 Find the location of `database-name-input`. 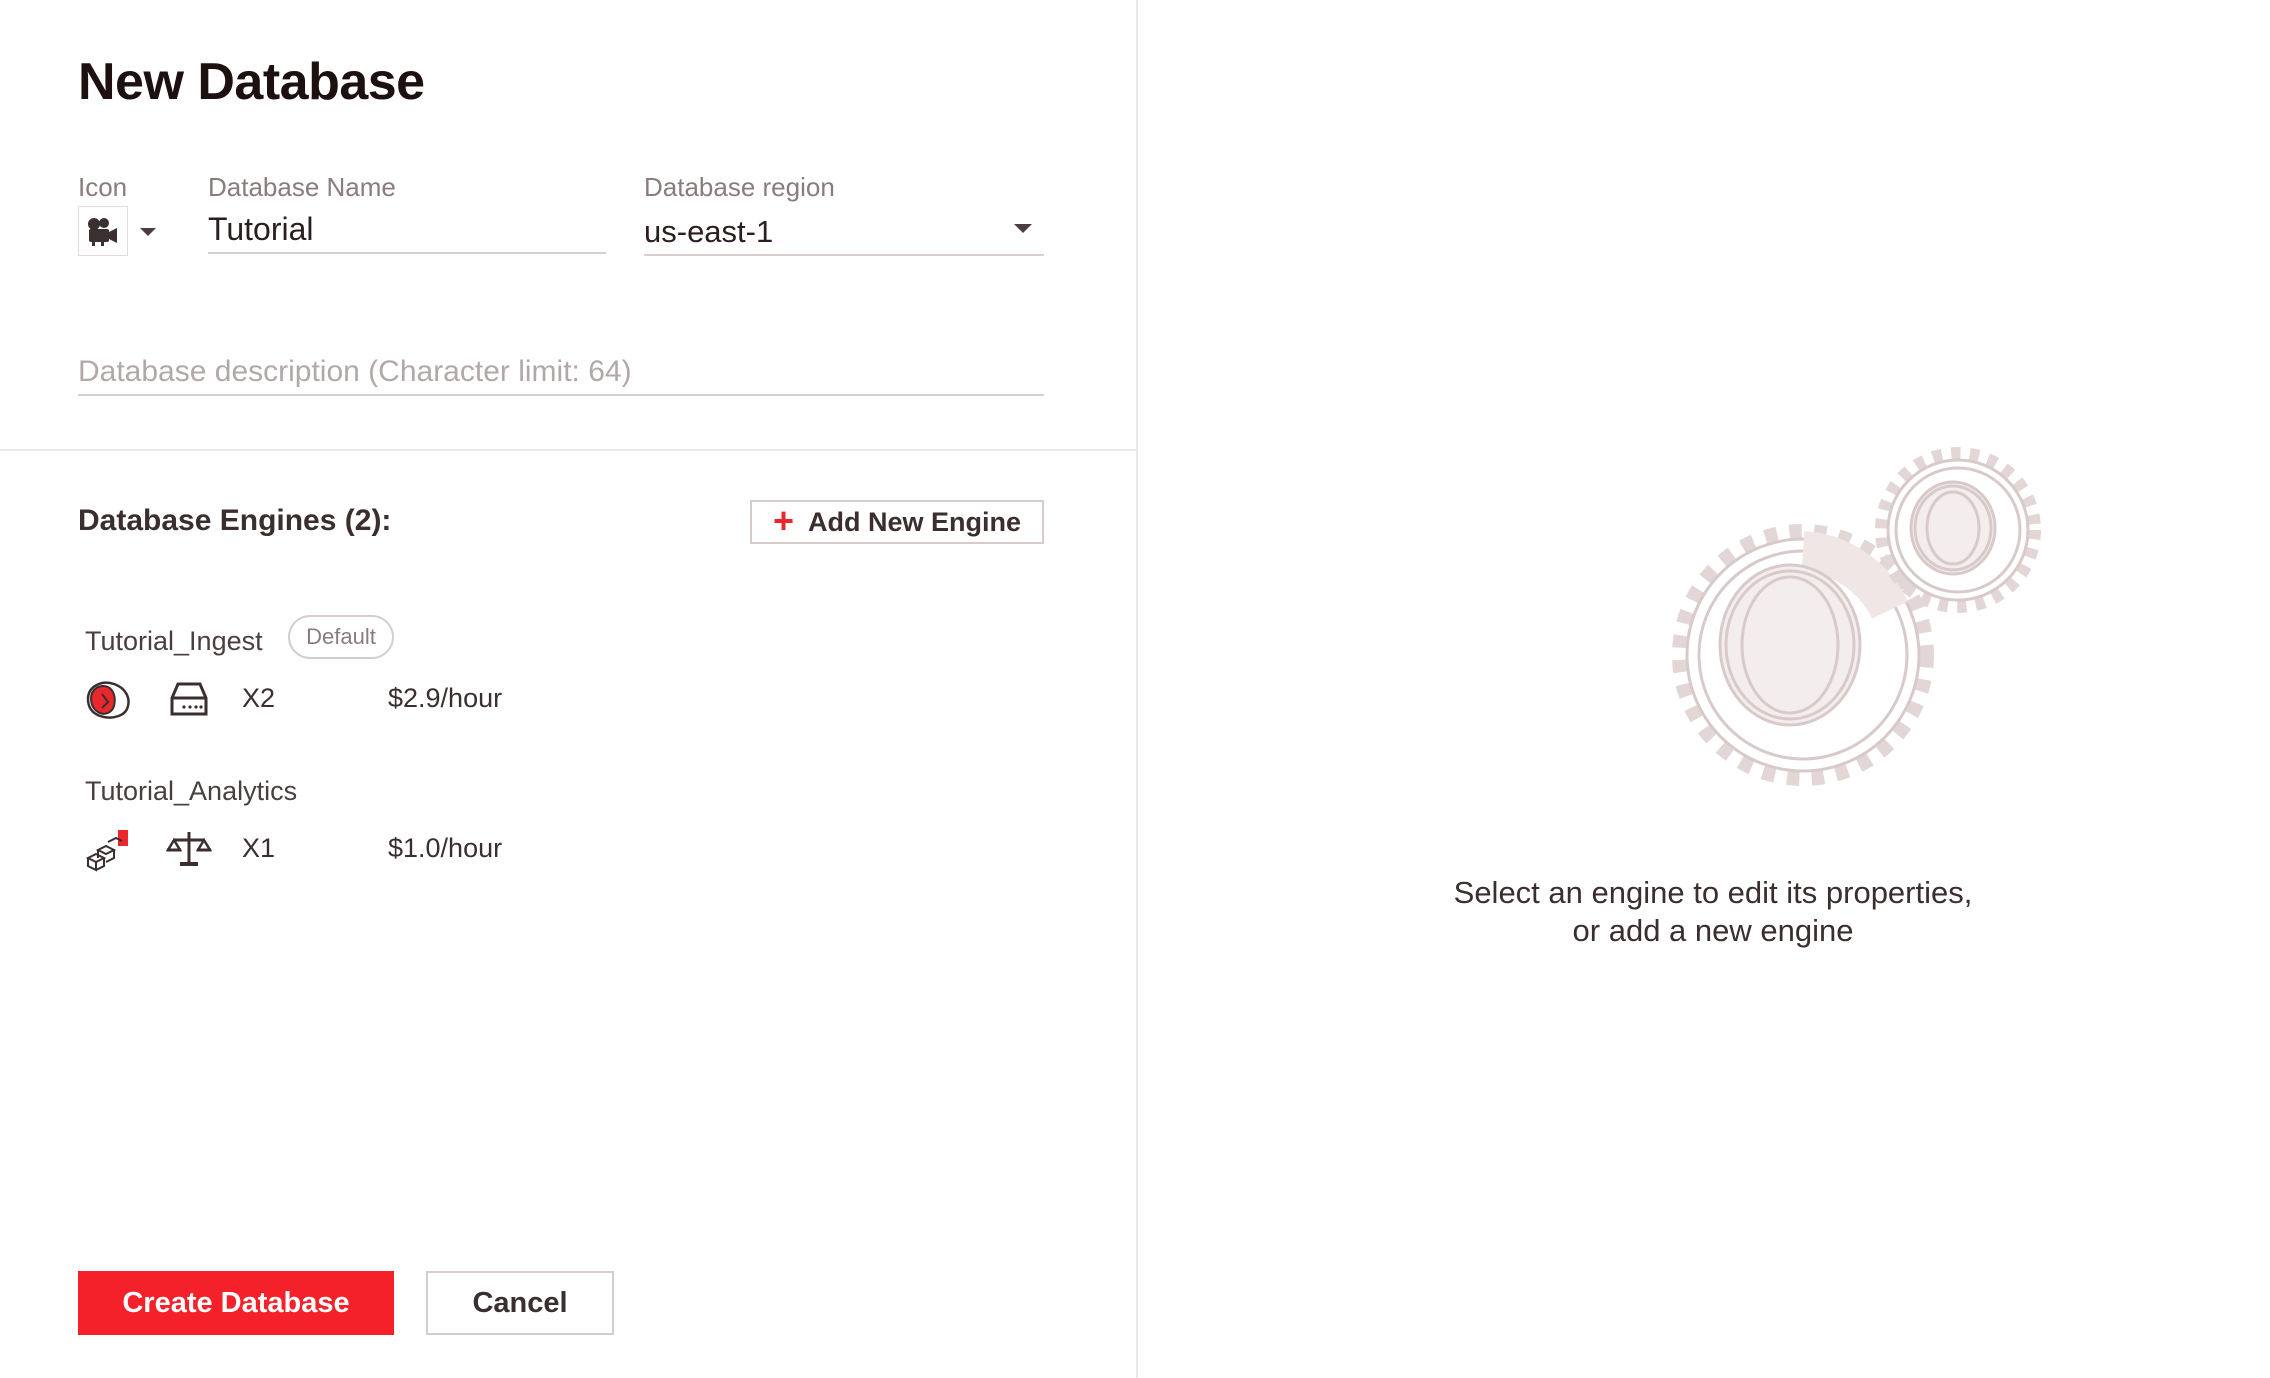

database-name-input is located at coordinates (407, 230).